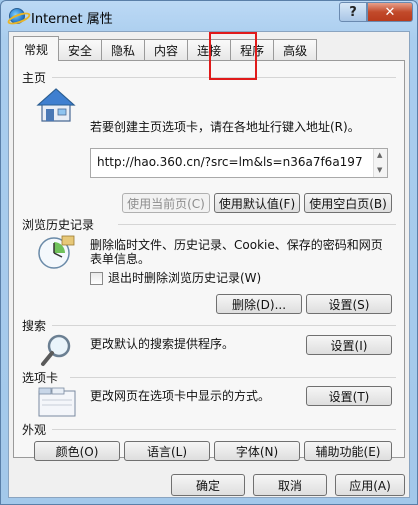  I want to click on colors-button: 颜色(O), so click(77, 451).